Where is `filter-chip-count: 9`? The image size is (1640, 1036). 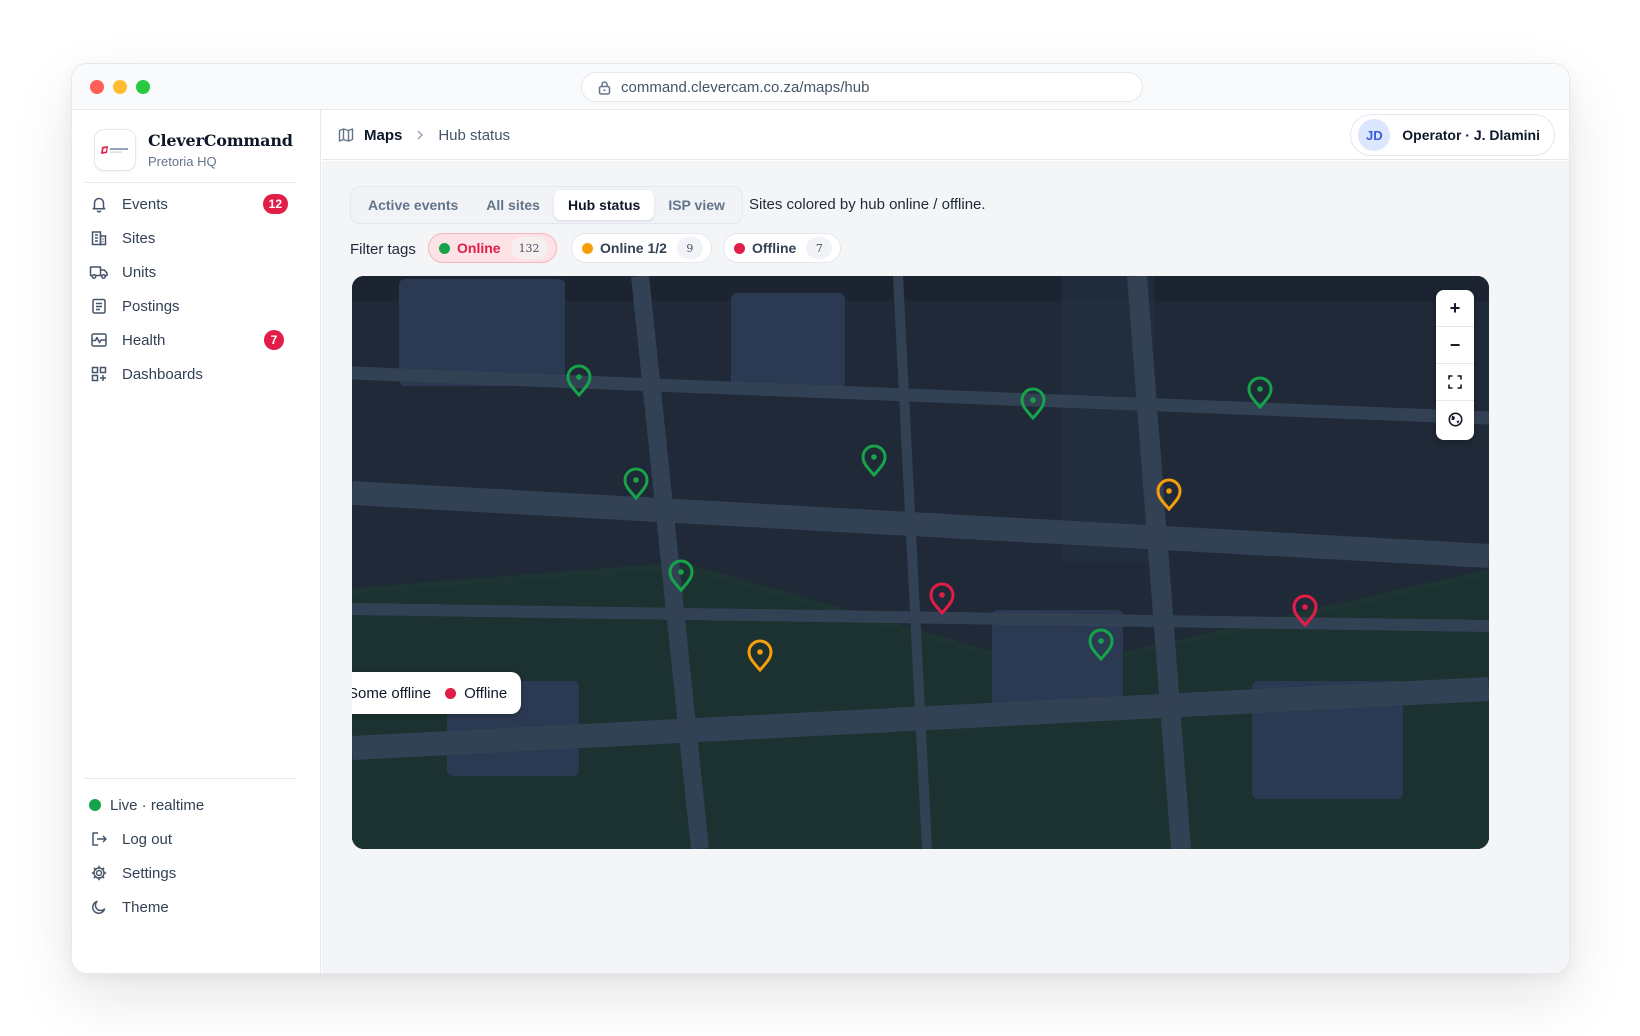 filter-chip-count: 9 is located at coordinates (689, 248).